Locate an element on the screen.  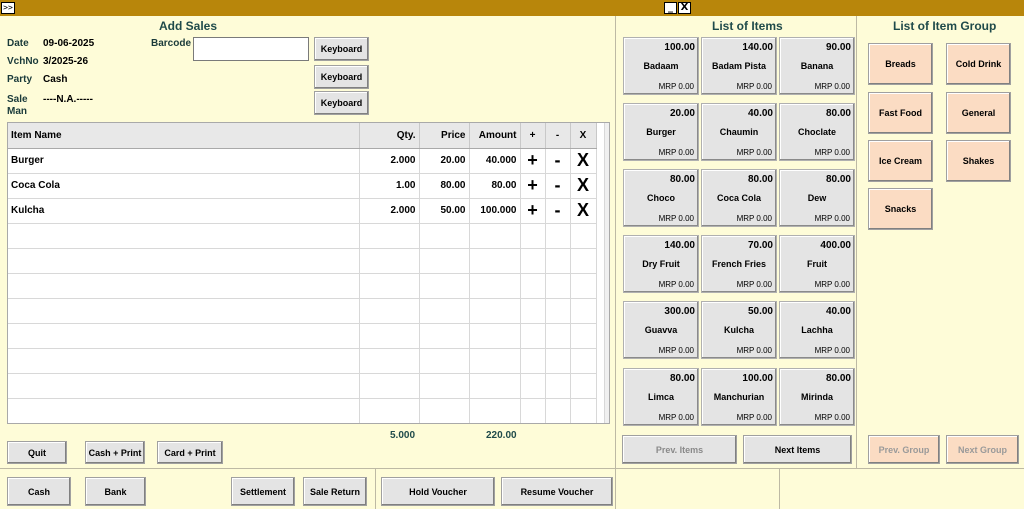
keyboard-button-1: Keyboard is located at coordinates (341, 49).